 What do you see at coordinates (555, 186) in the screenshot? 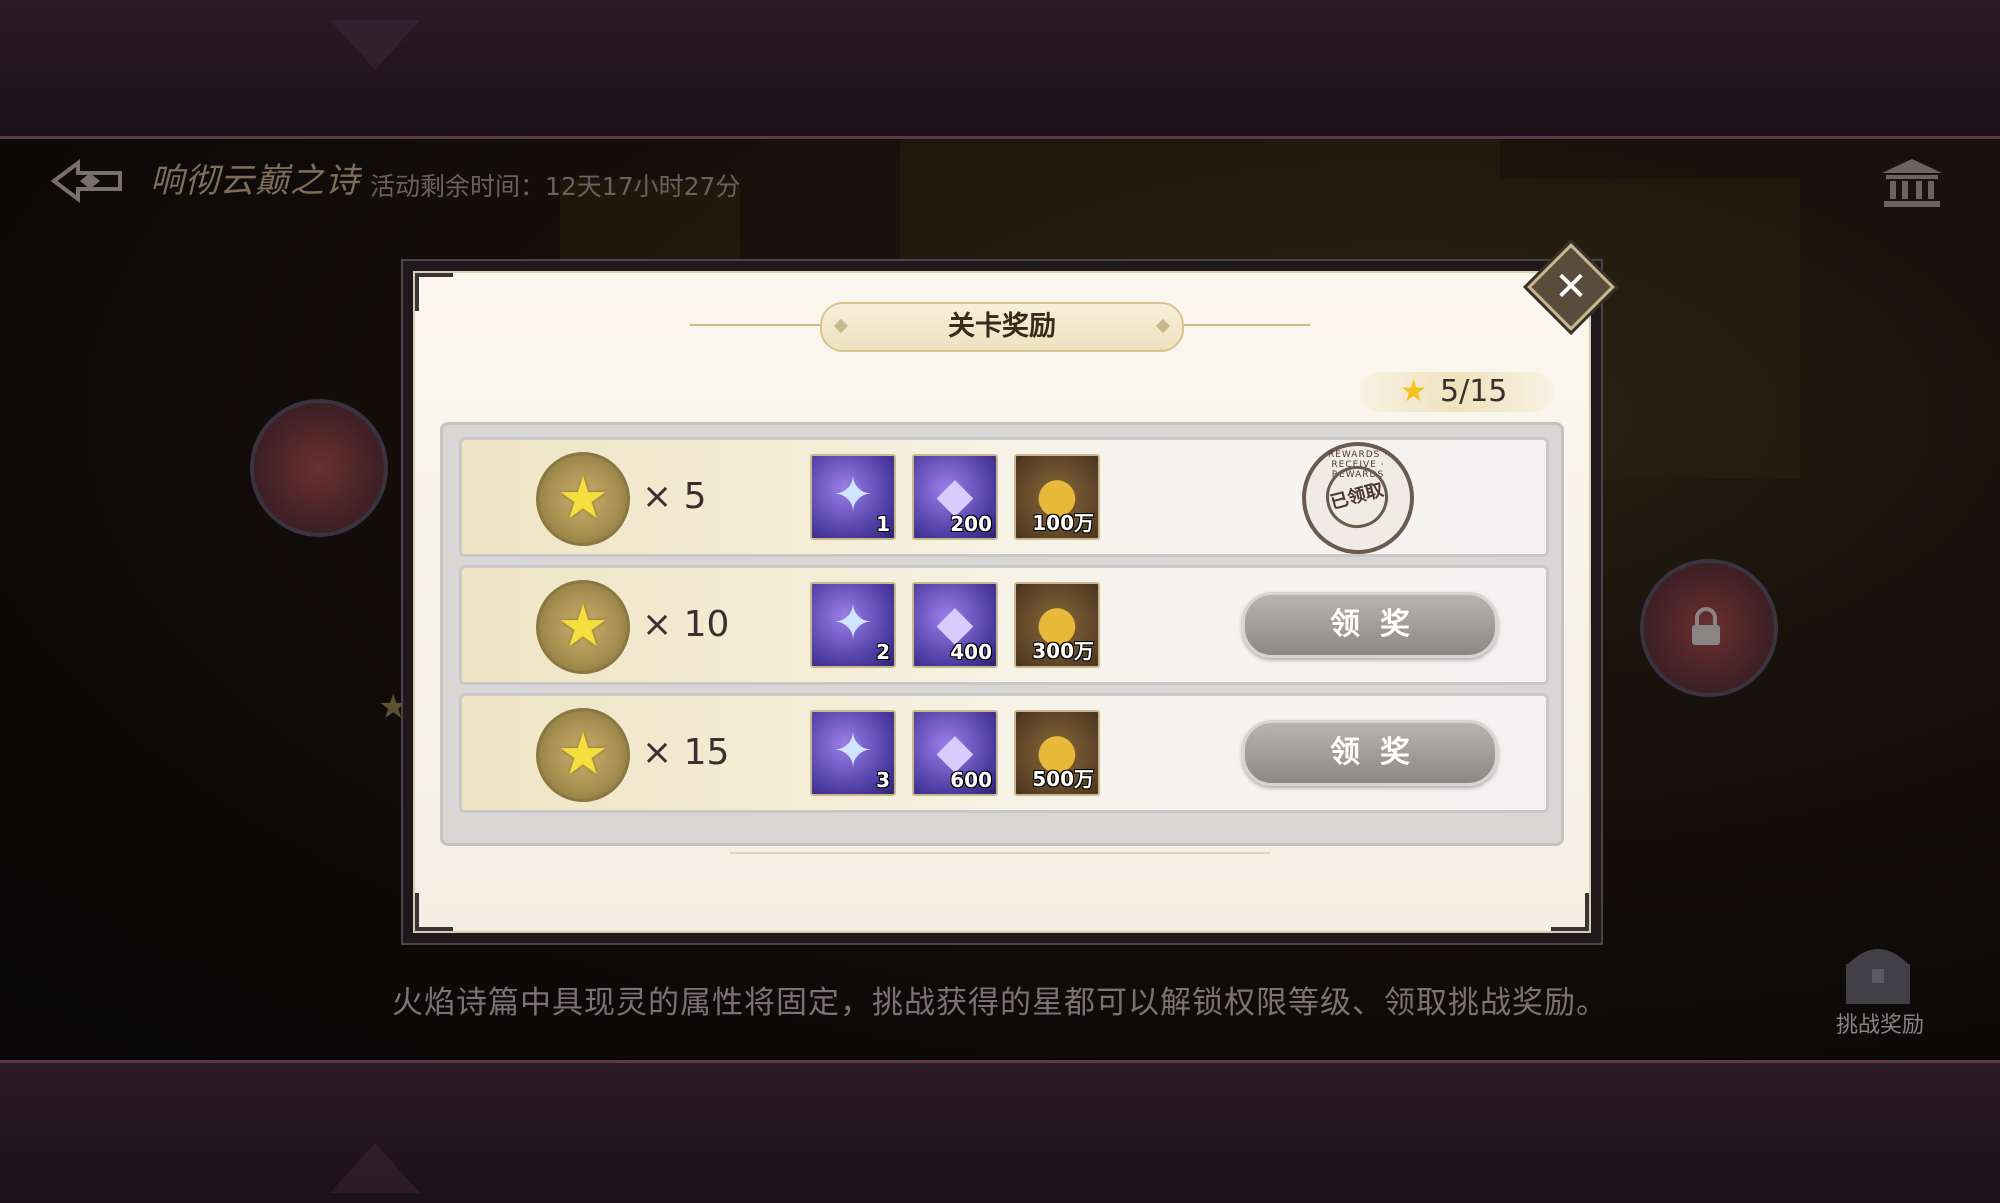
I see `event-timer: 活动剩余时间：12天17小时27分` at bounding box center [555, 186].